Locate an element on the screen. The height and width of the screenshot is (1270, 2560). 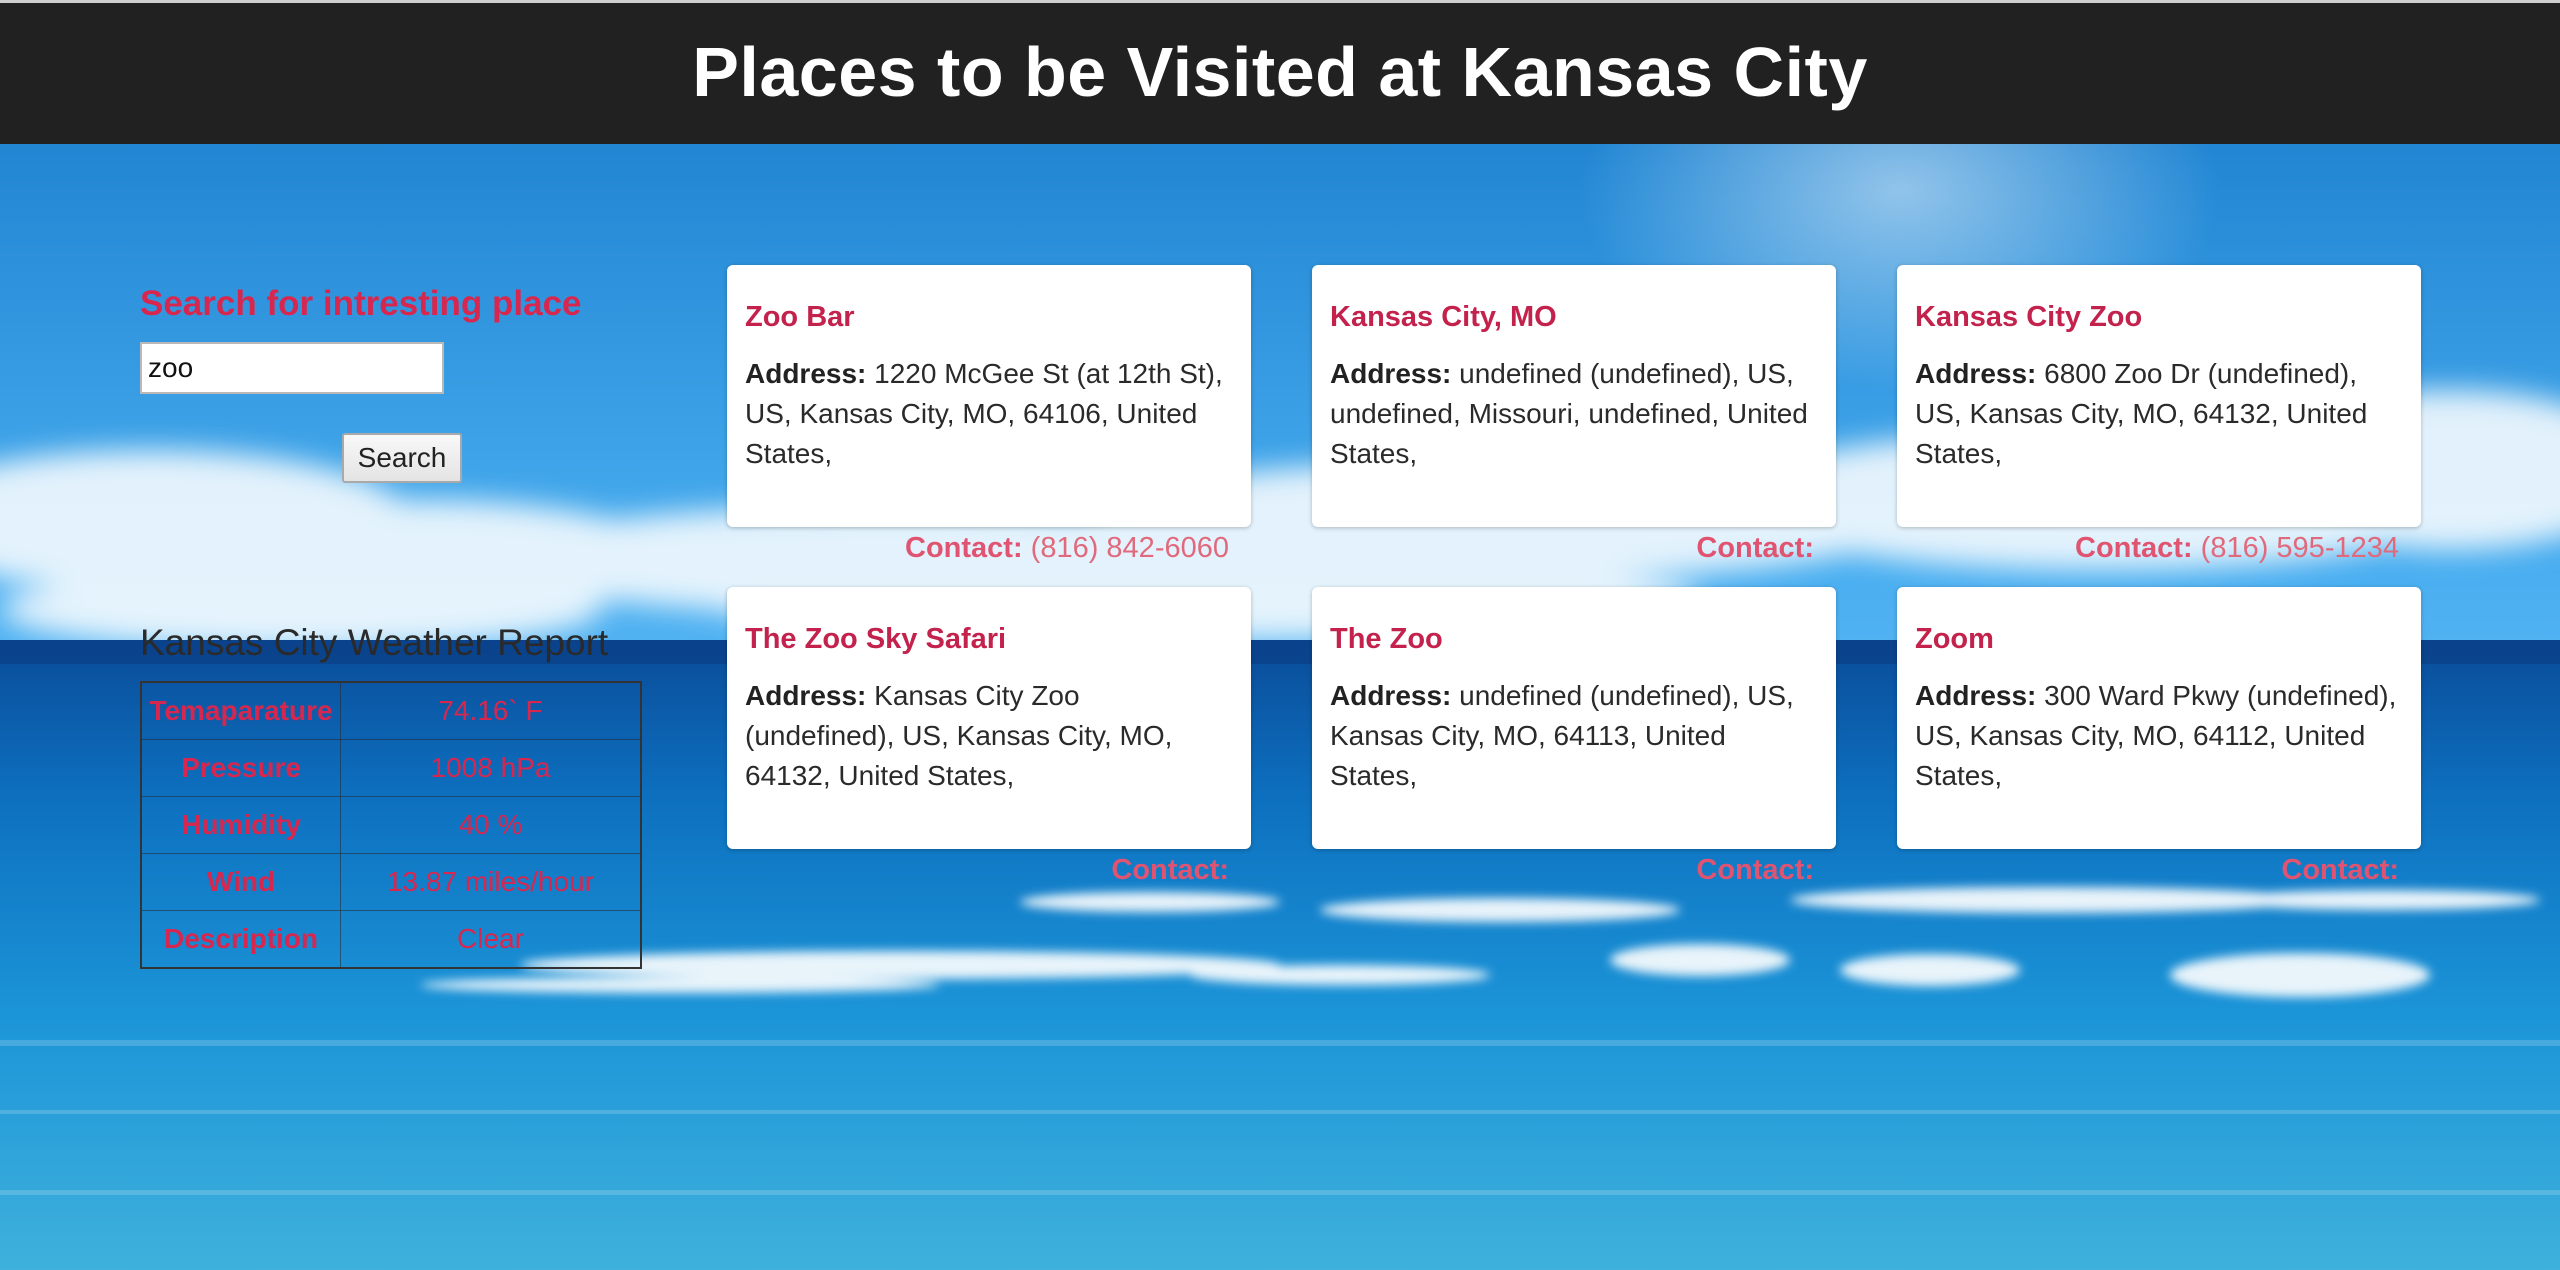
weather-row-temperature: Temaparature 74.16` F is located at coordinates (391, 710).